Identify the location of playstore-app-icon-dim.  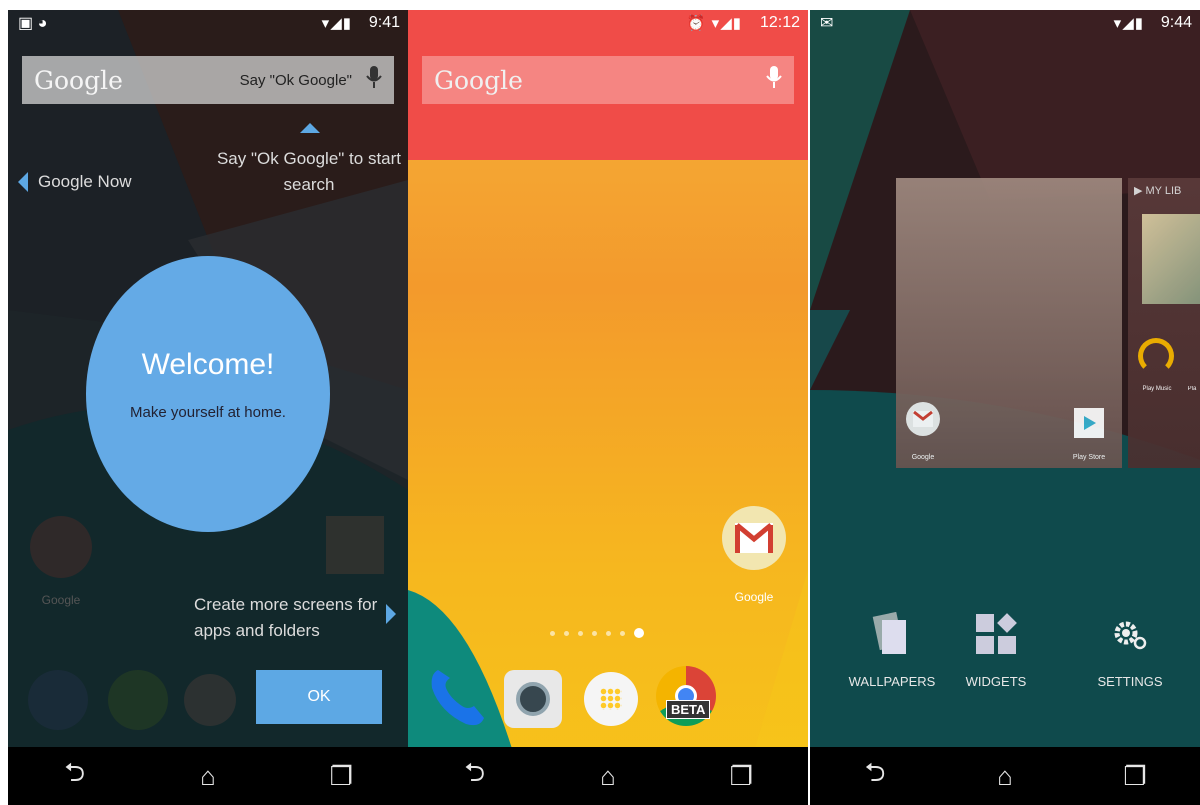
(355, 545).